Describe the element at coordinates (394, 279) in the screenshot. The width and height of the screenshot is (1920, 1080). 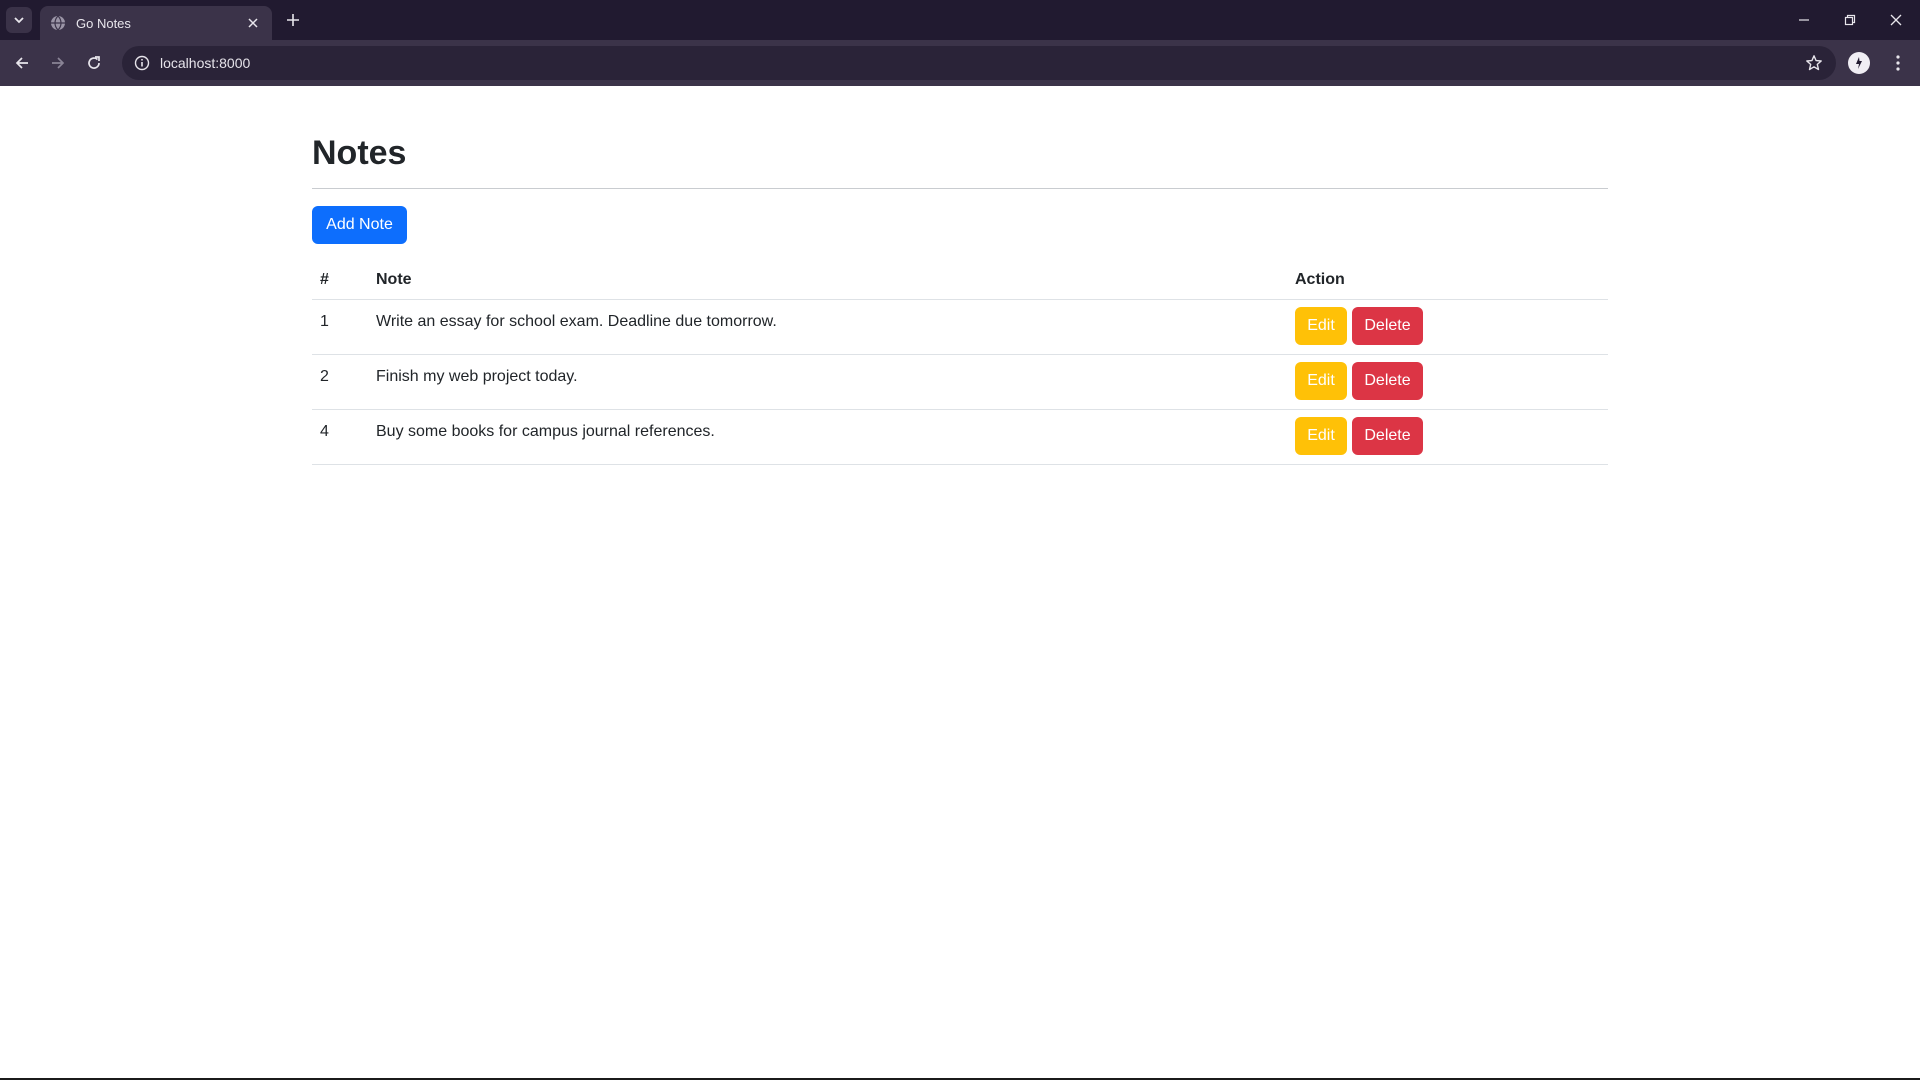
I see `header-note: Note` at that location.